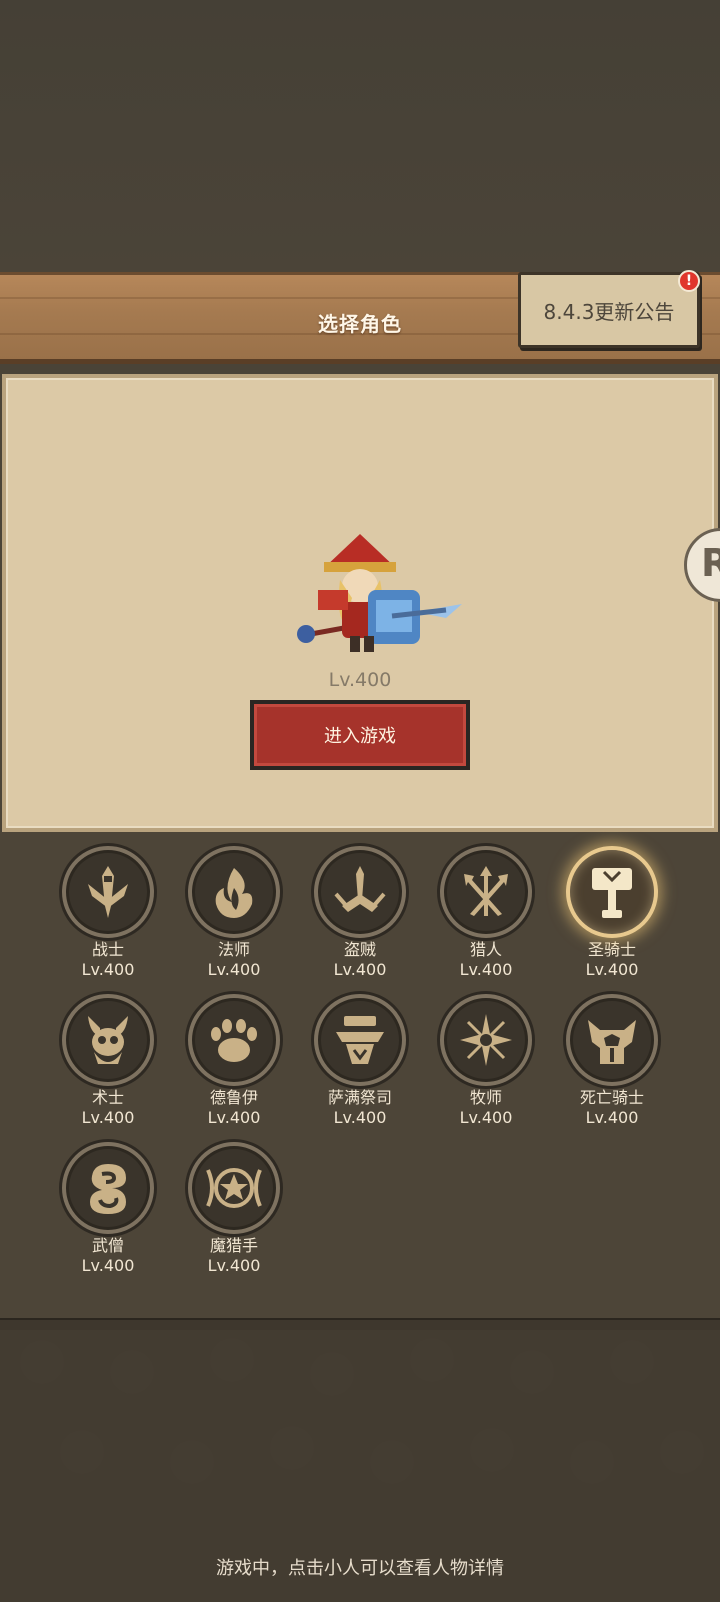 The width and height of the screenshot is (720, 1602). Describe the element at coordinates (611, 949) in the screenshot. I see `class-name: 圣骑士` at that location.